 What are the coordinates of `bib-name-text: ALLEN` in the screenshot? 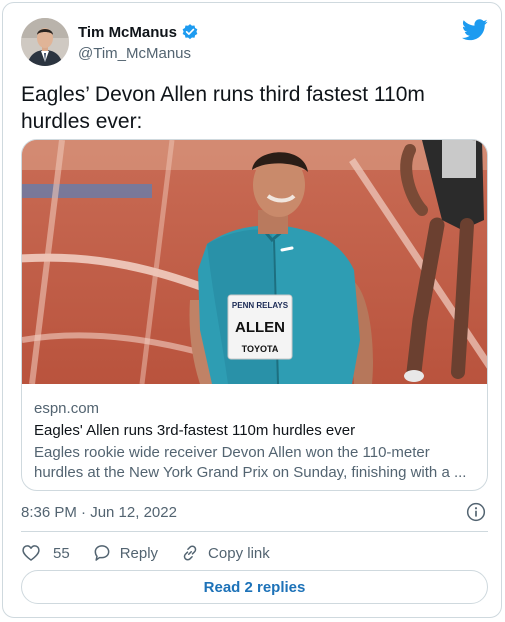 It's located at (260, 327).